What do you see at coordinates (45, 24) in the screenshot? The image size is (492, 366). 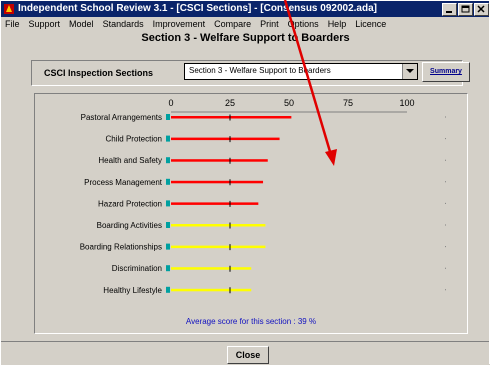 I see `menu-support: Support` at bounding box center [45, 24].